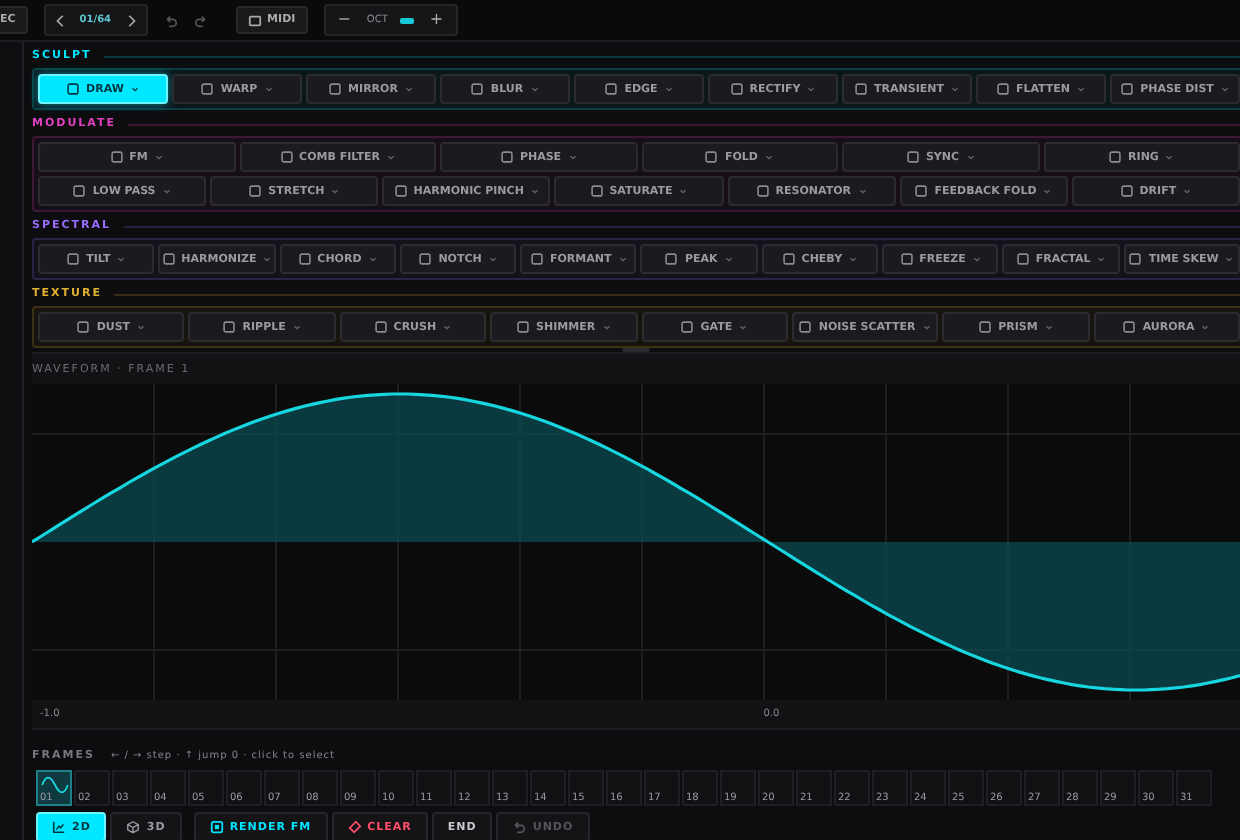  Describe the element at coordinates (55, 785) in the screenshot. I see `sine-icon` at that location.